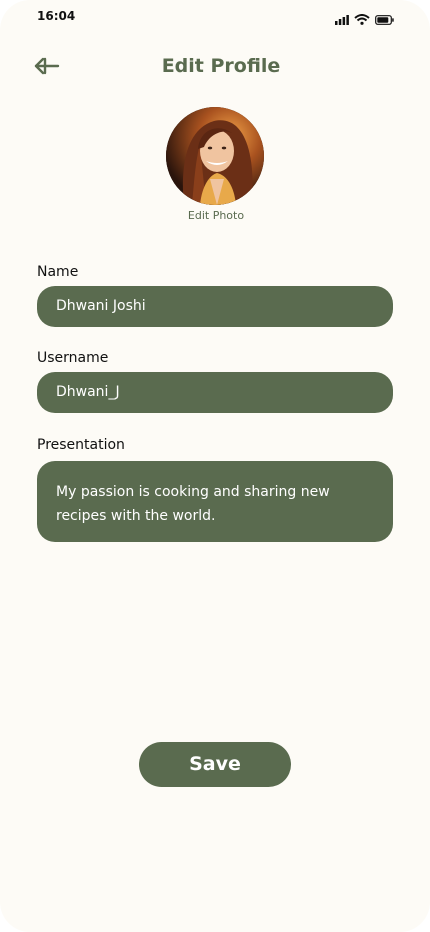 The image size is (430, 932). What do you see at coordinates (56, 16) in the screenshot?
I see `status-time: 16:04` at bounding box center [56, 16].